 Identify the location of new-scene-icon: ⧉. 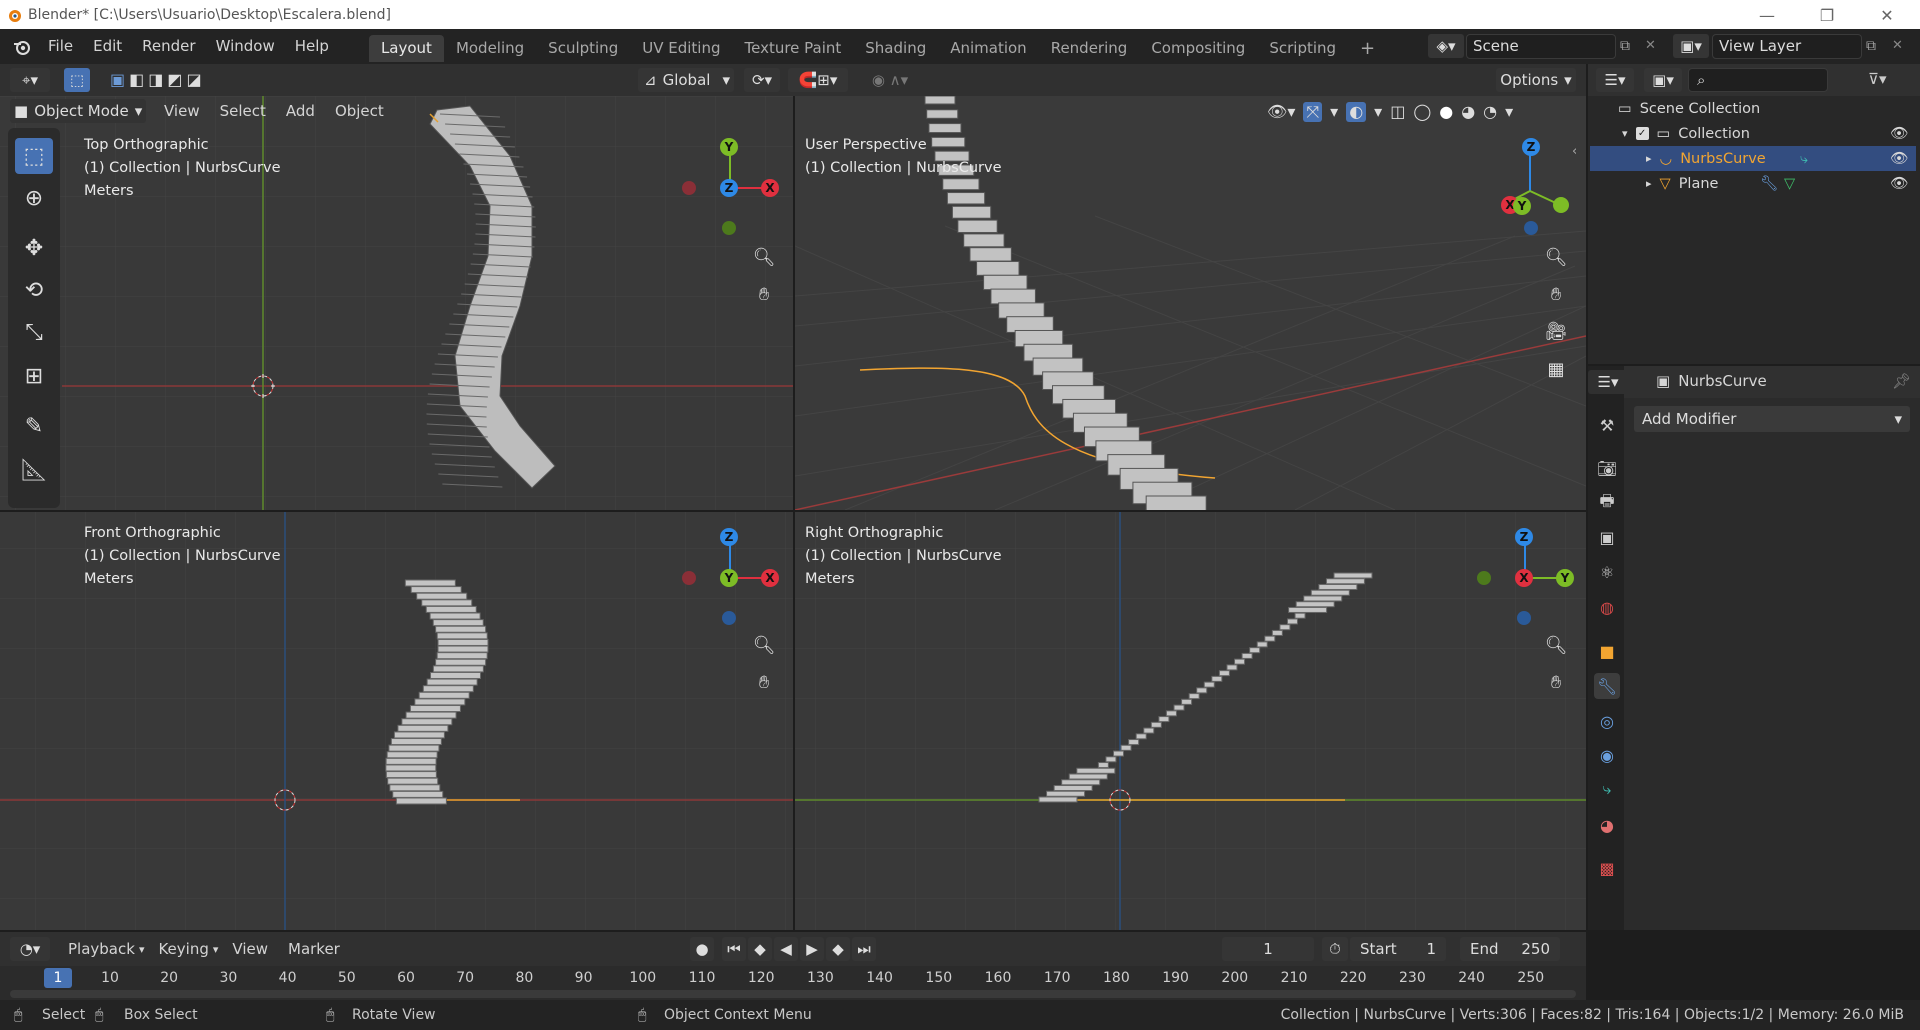
(1625, 46).